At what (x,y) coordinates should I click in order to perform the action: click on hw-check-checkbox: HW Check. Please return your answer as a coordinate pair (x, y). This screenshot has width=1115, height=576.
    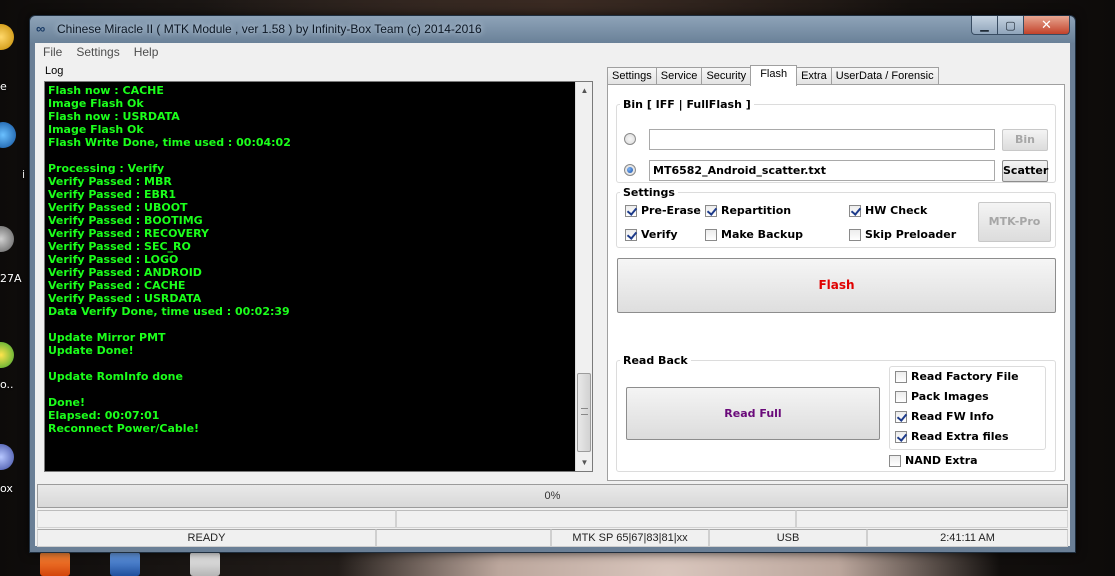
    Looking at the image, I should click on (888, 210).